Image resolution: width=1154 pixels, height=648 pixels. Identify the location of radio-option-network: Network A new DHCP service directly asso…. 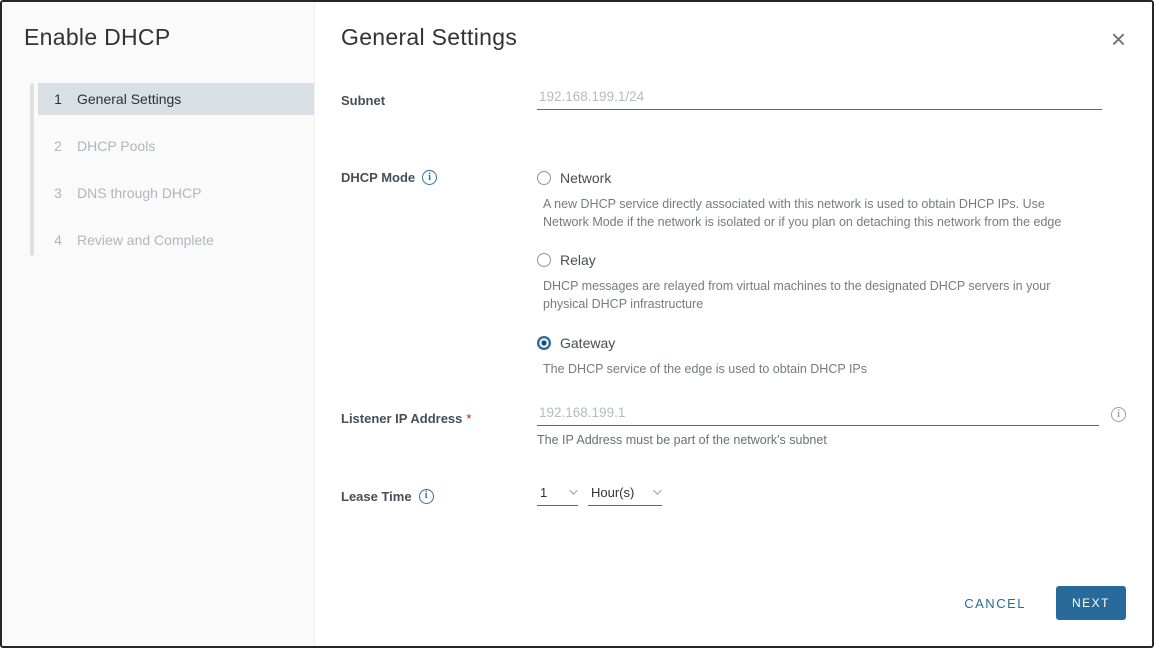
(831, 200).